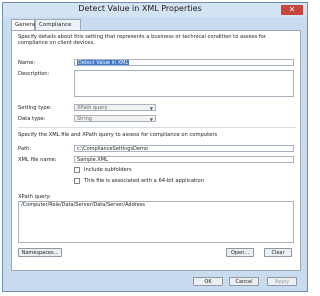 This screenshot has width=320, height=296. Describe the element at coordinates (184, 148) in the screenshot. I see `path-field: c:\ComplianceSettingsDemo` at that location.